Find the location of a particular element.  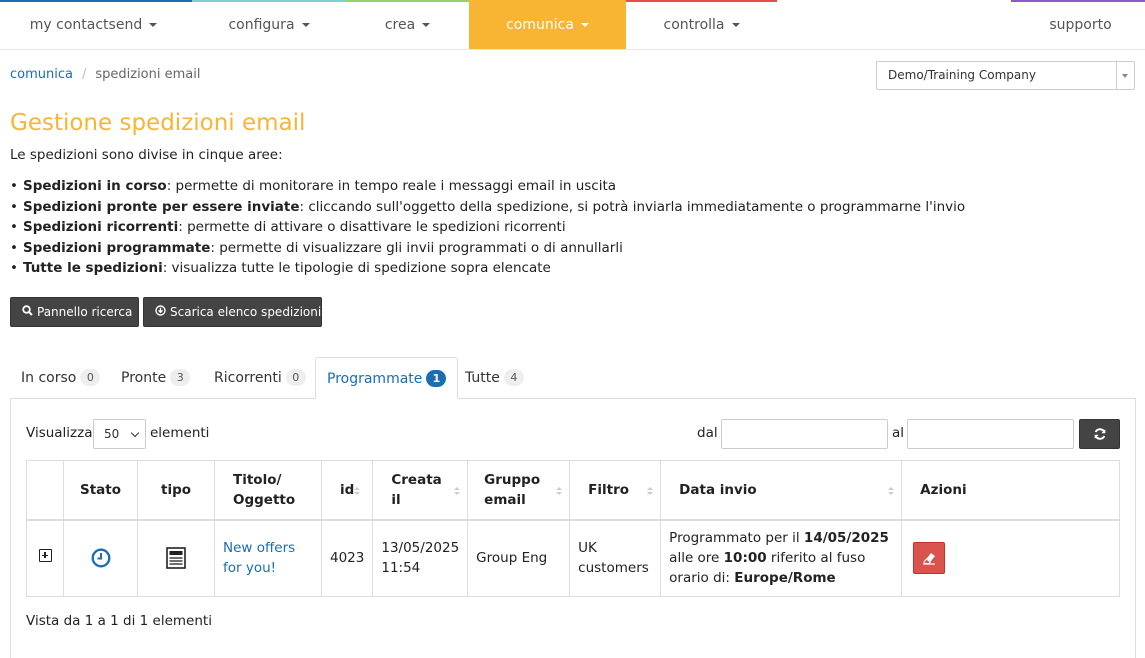

header-label: email is located at coordinates (505, 499).